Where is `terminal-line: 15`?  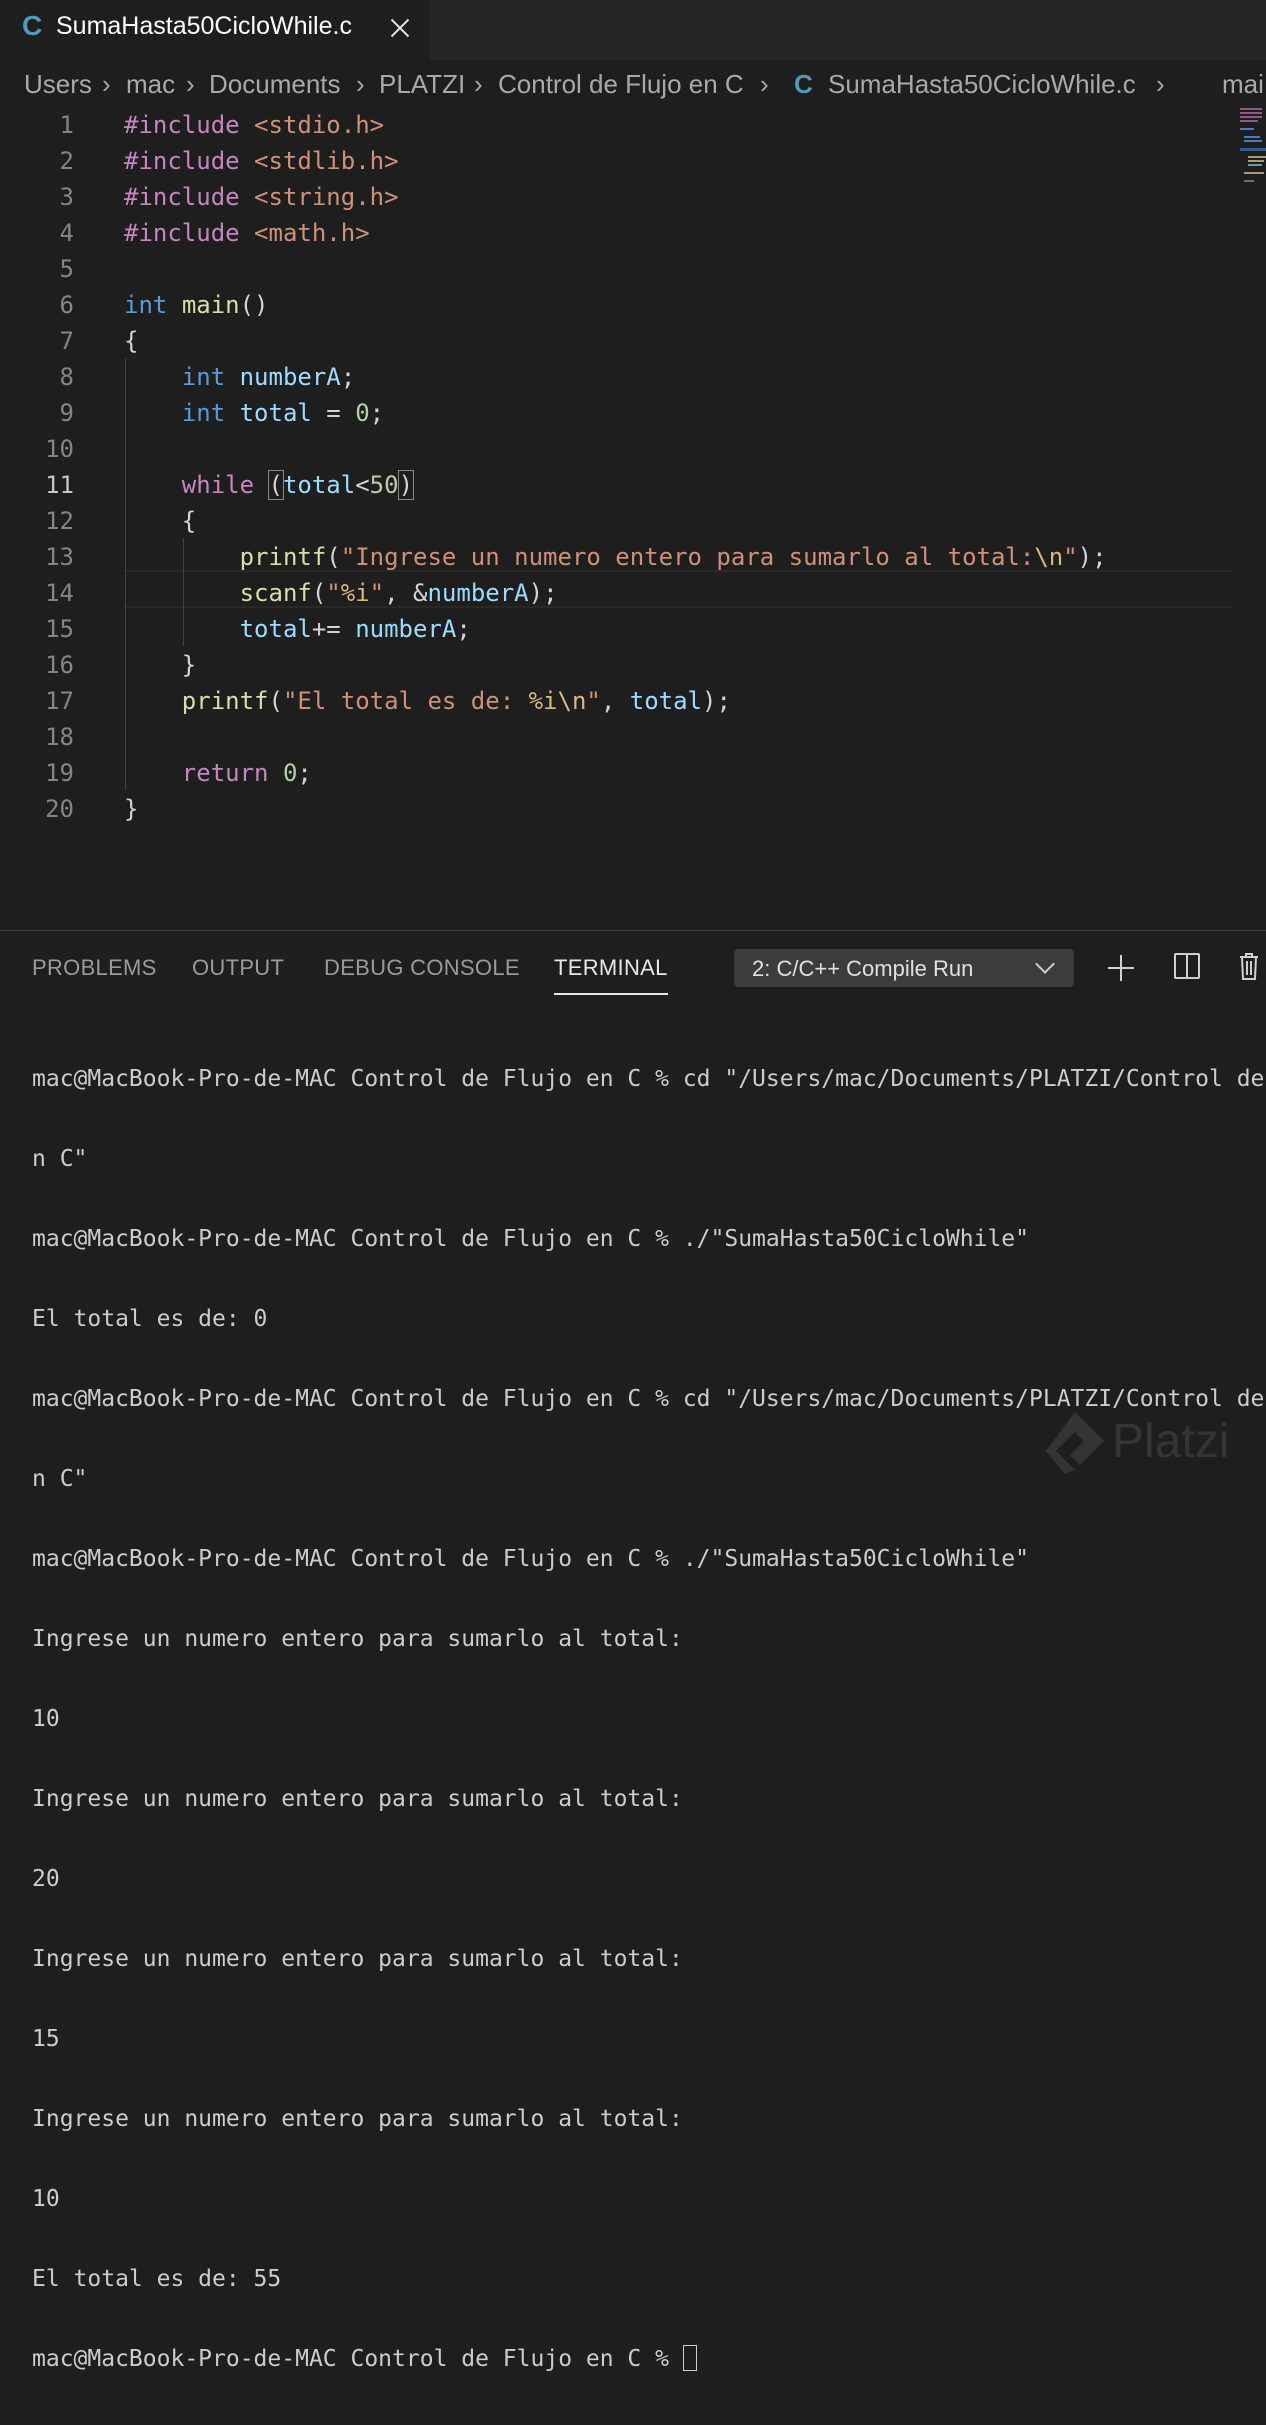
terminal-line: 15 is located at coordinates (46, 2039).